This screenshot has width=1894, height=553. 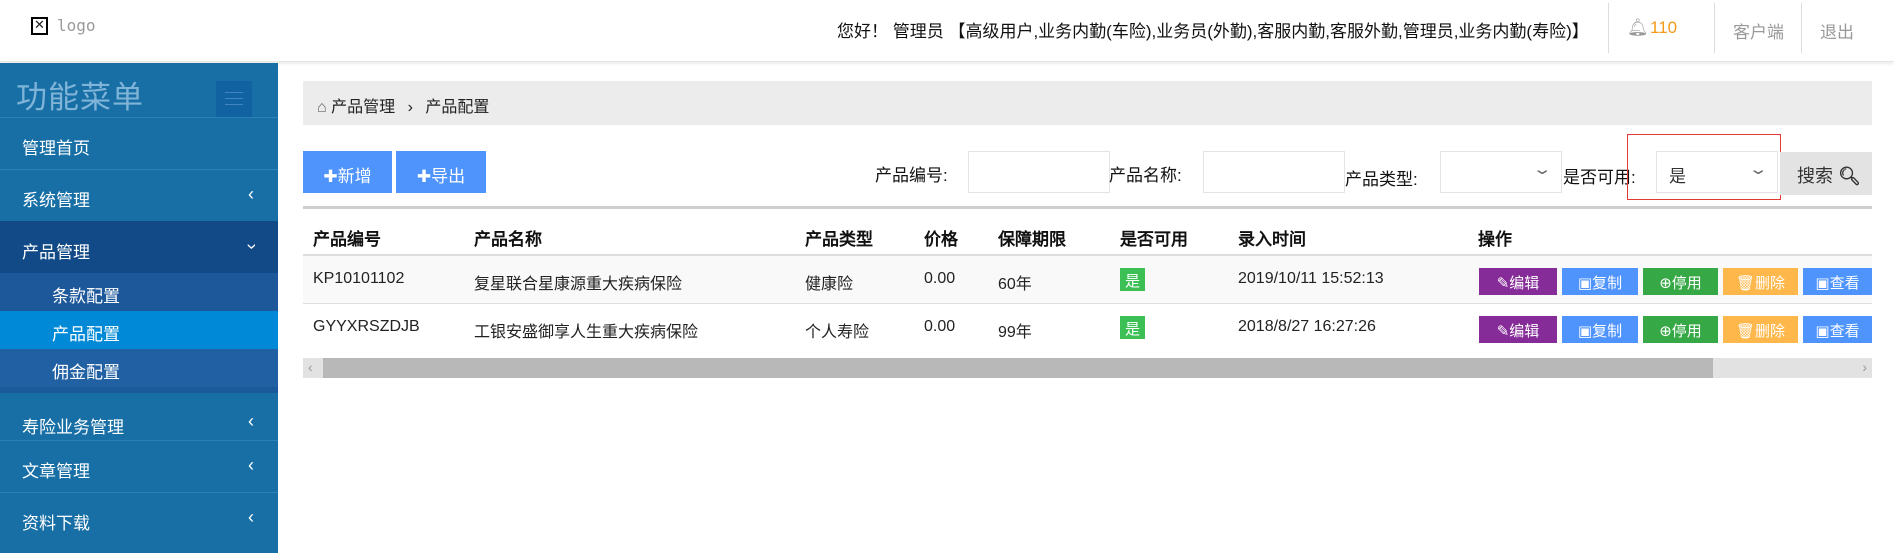 I want to click on chevron-down-icon: ⌄, so click(x=1542, y=169).